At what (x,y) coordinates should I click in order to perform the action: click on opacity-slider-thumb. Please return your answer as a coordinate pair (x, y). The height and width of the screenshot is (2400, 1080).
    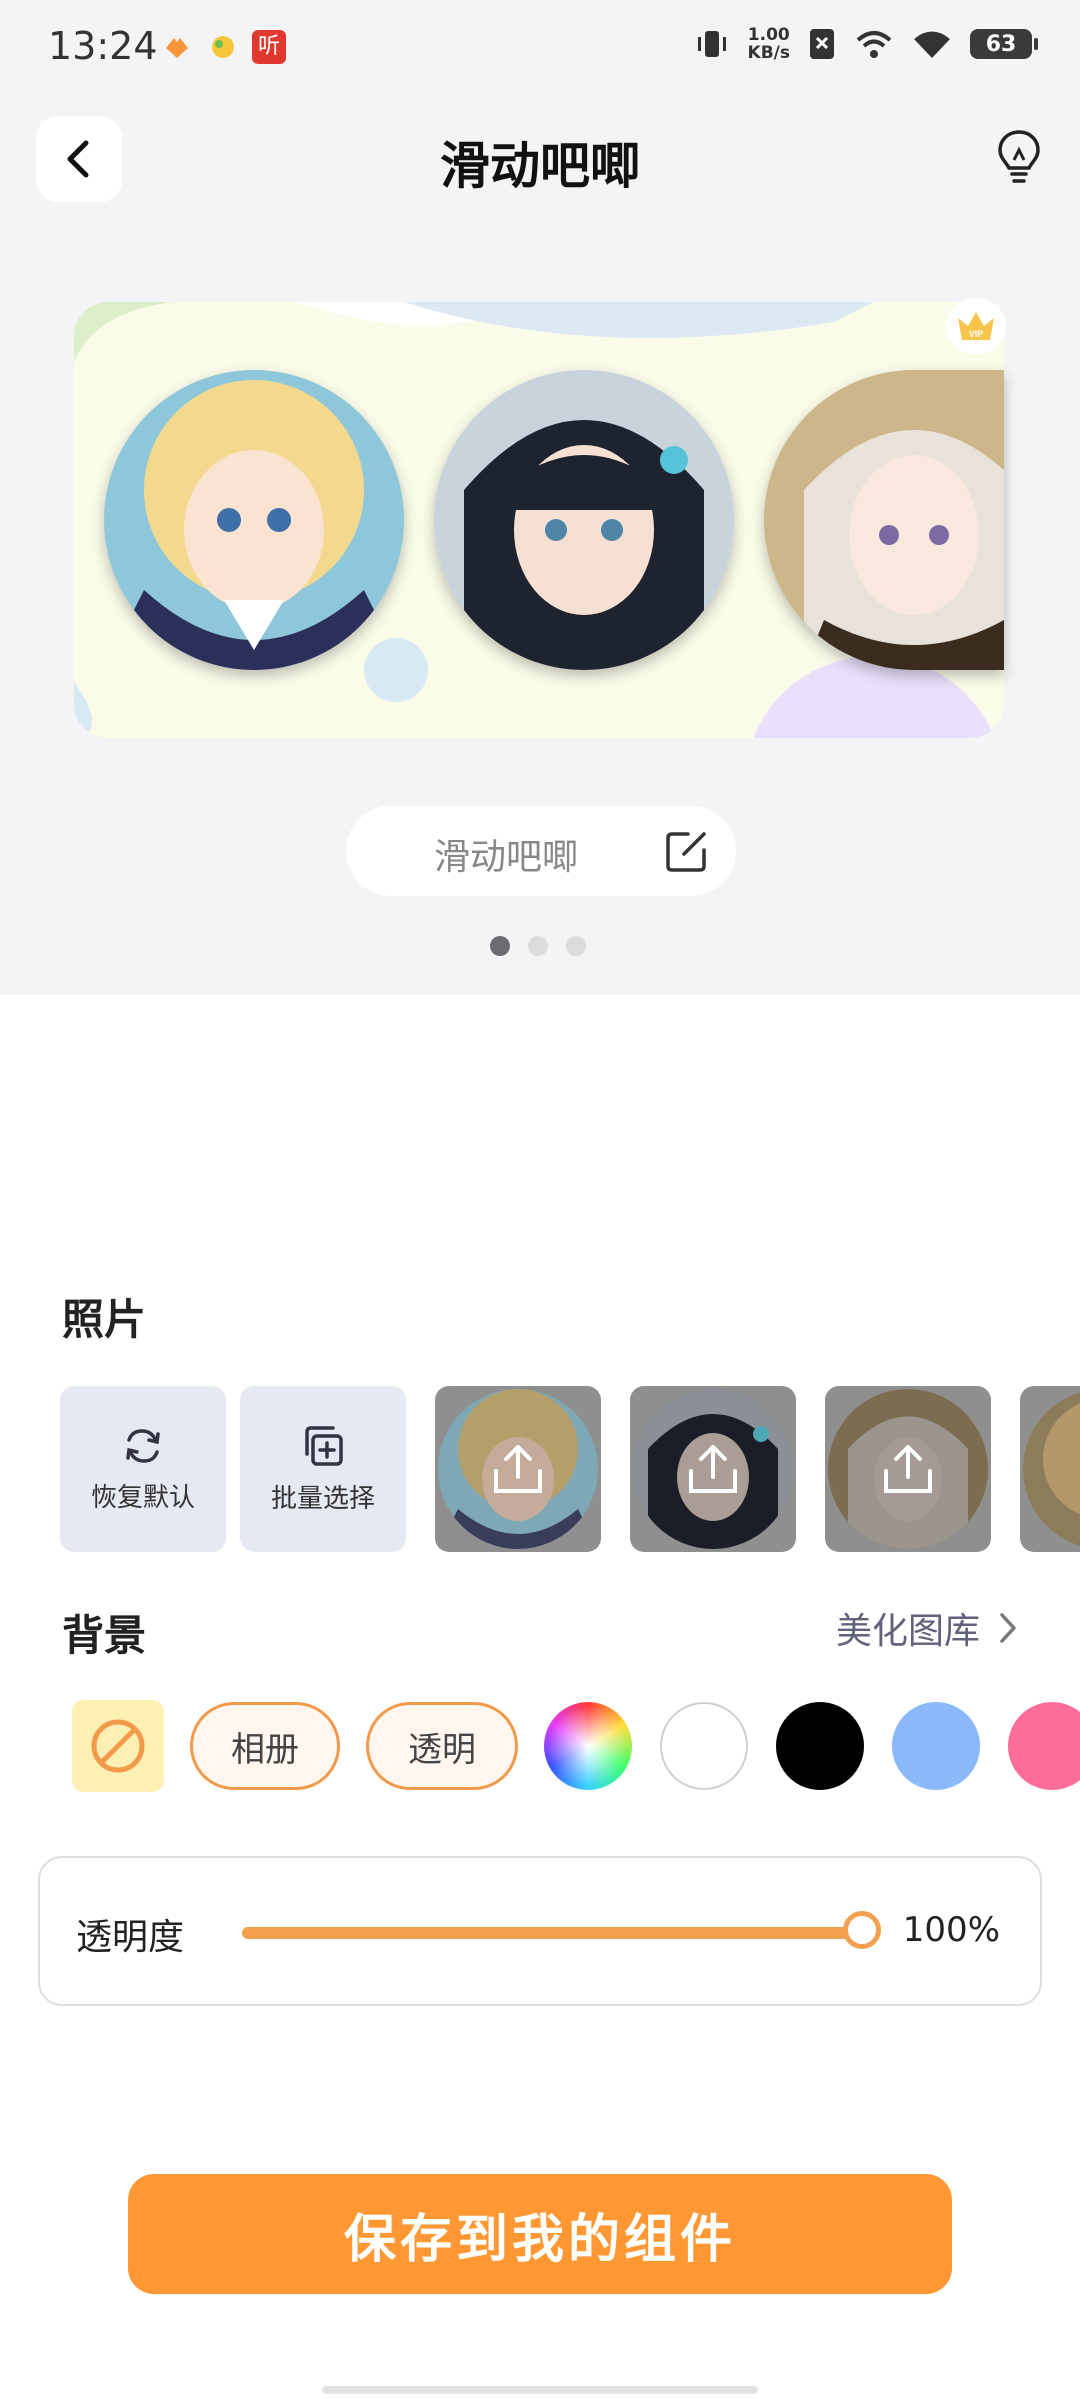
    Looking at the image, I should click on (862, 1930).